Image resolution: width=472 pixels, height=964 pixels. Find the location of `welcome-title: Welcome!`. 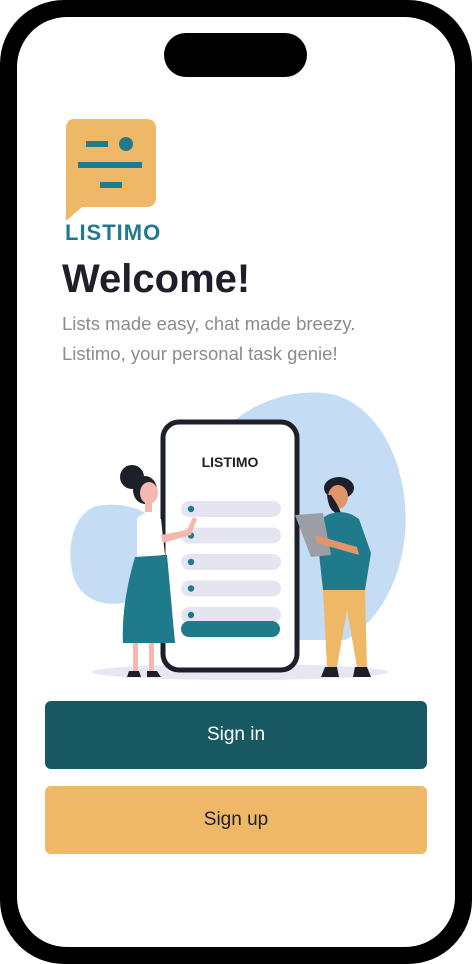

welcome-title: Welcome! is located at coordinates (156, 279).